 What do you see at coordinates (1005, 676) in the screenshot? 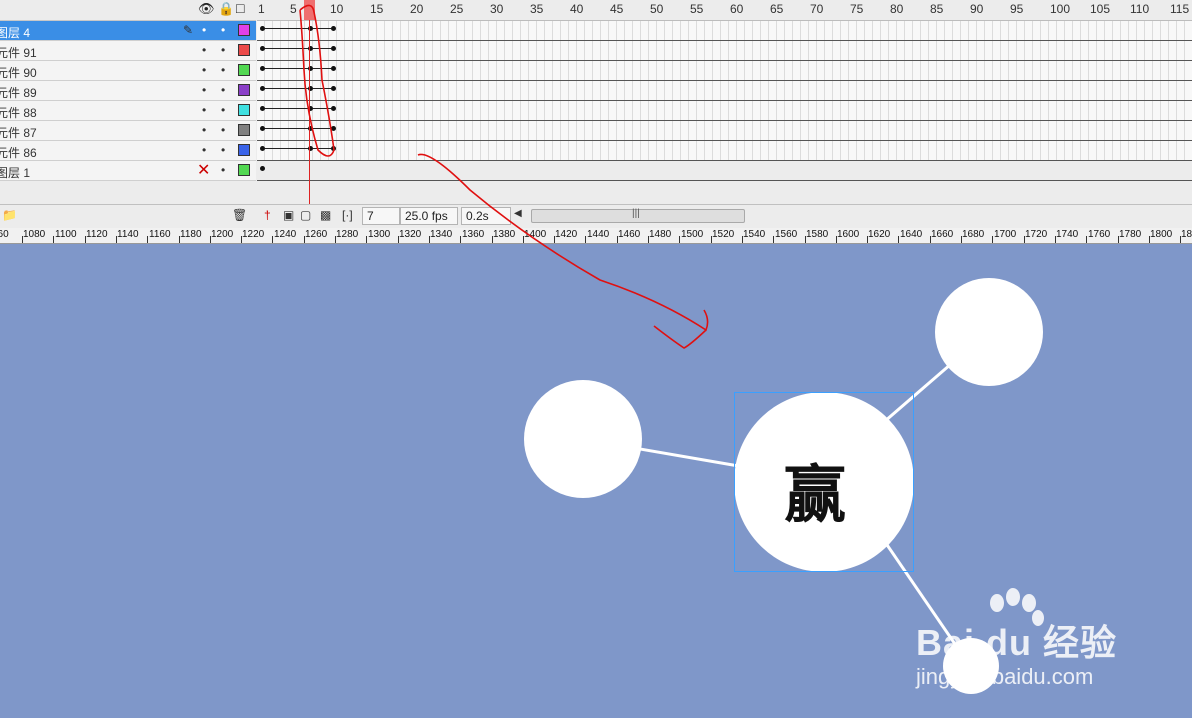
I see `watermark-url: jingyan.baidu.com` at bounding box center [1005, 676].